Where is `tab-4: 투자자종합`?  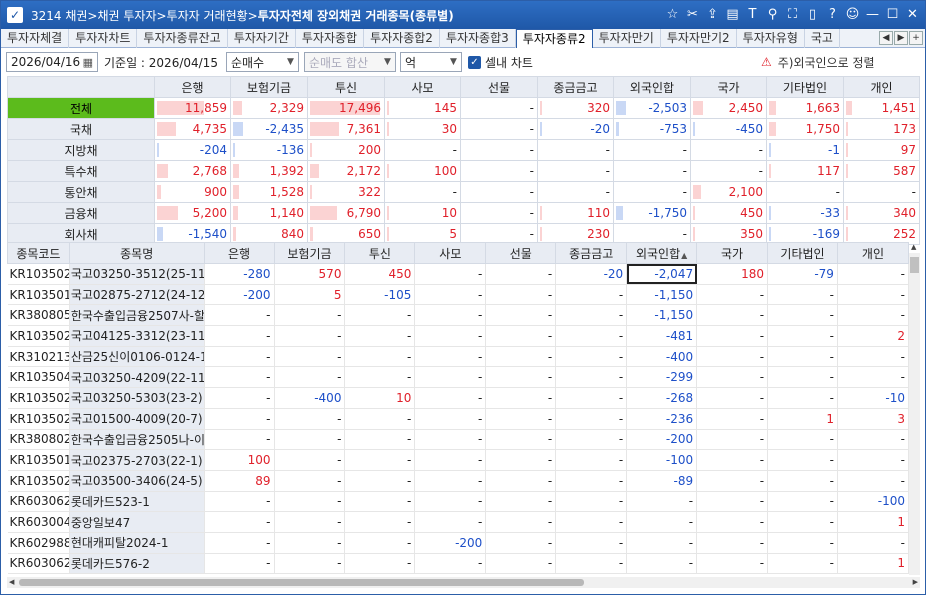
tab-4: 투자자종합 is located at coordinates (330, 38).